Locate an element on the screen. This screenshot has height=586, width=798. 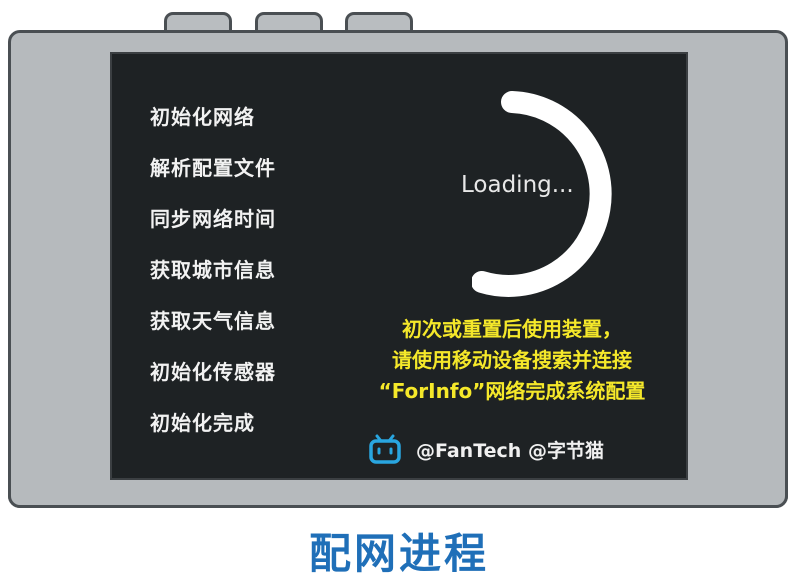
init-step: 获取天气信息 is located at coordinates (213, 321).